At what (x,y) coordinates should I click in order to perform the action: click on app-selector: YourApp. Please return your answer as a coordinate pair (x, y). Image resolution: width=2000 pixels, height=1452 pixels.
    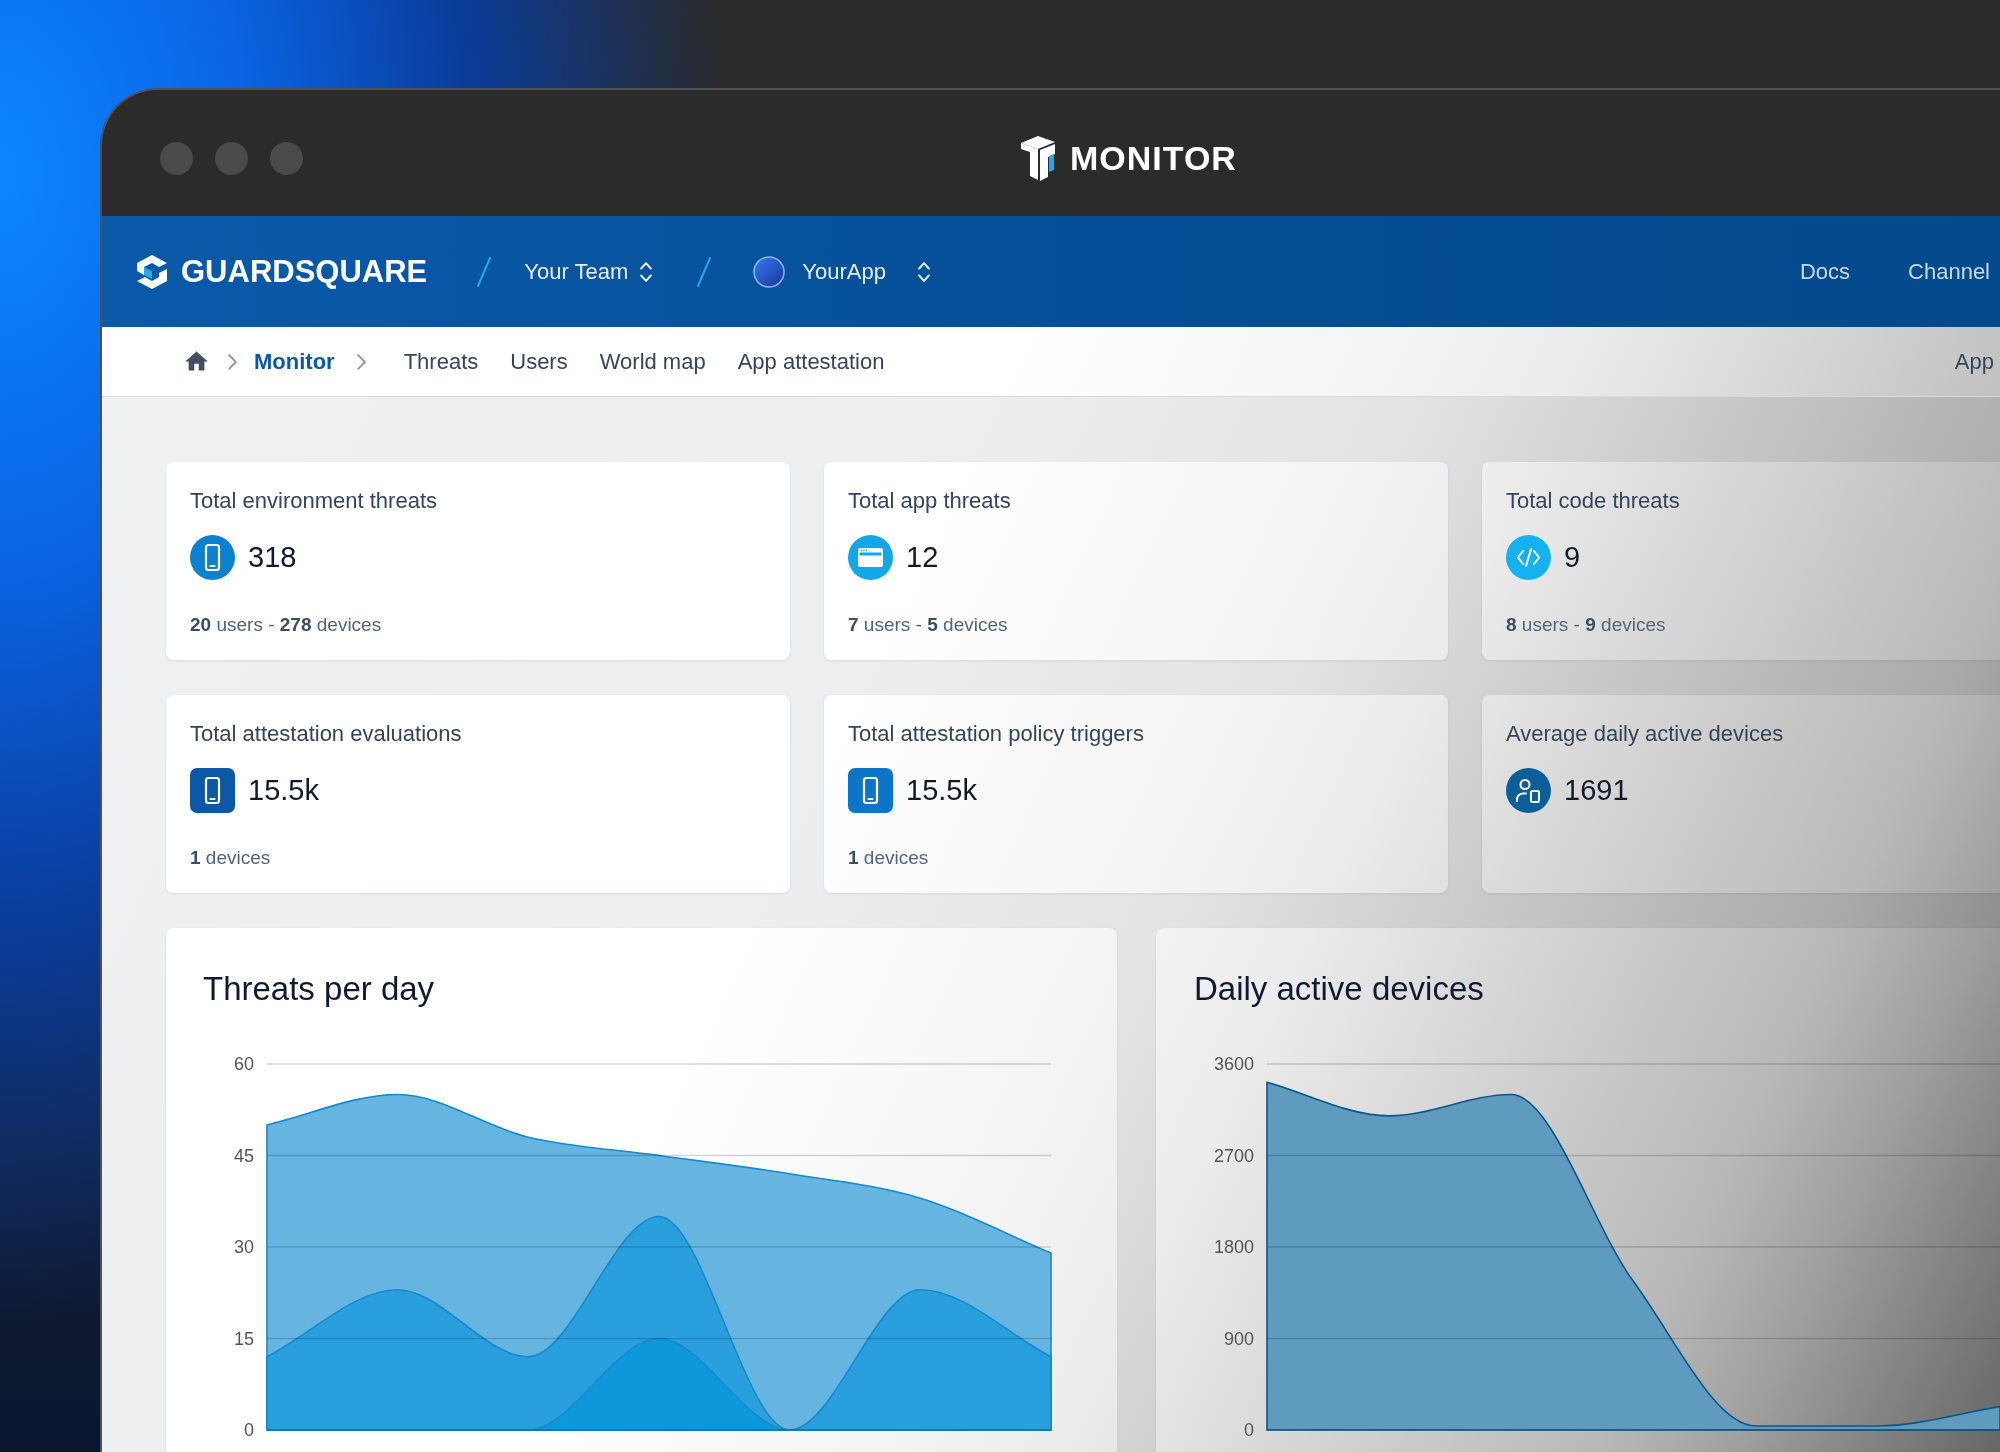
    Looking at the image, I should click on (841, 271).